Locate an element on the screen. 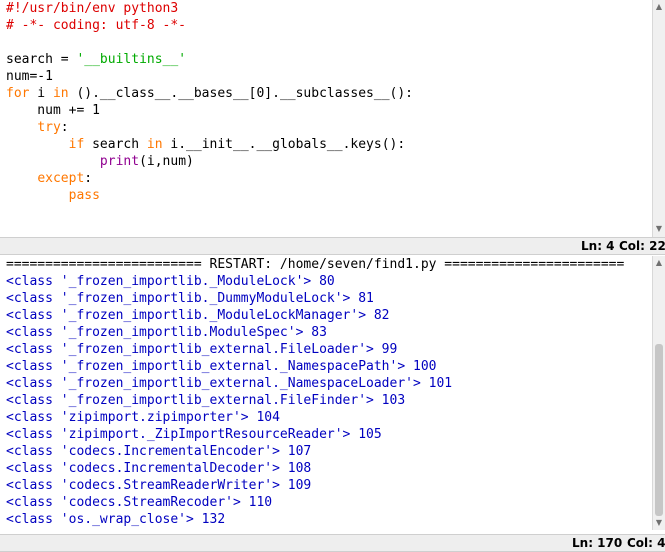  output-line: <class 'codecs.IncrementalDecoder'> 108 is located at coordinates (159, 468).